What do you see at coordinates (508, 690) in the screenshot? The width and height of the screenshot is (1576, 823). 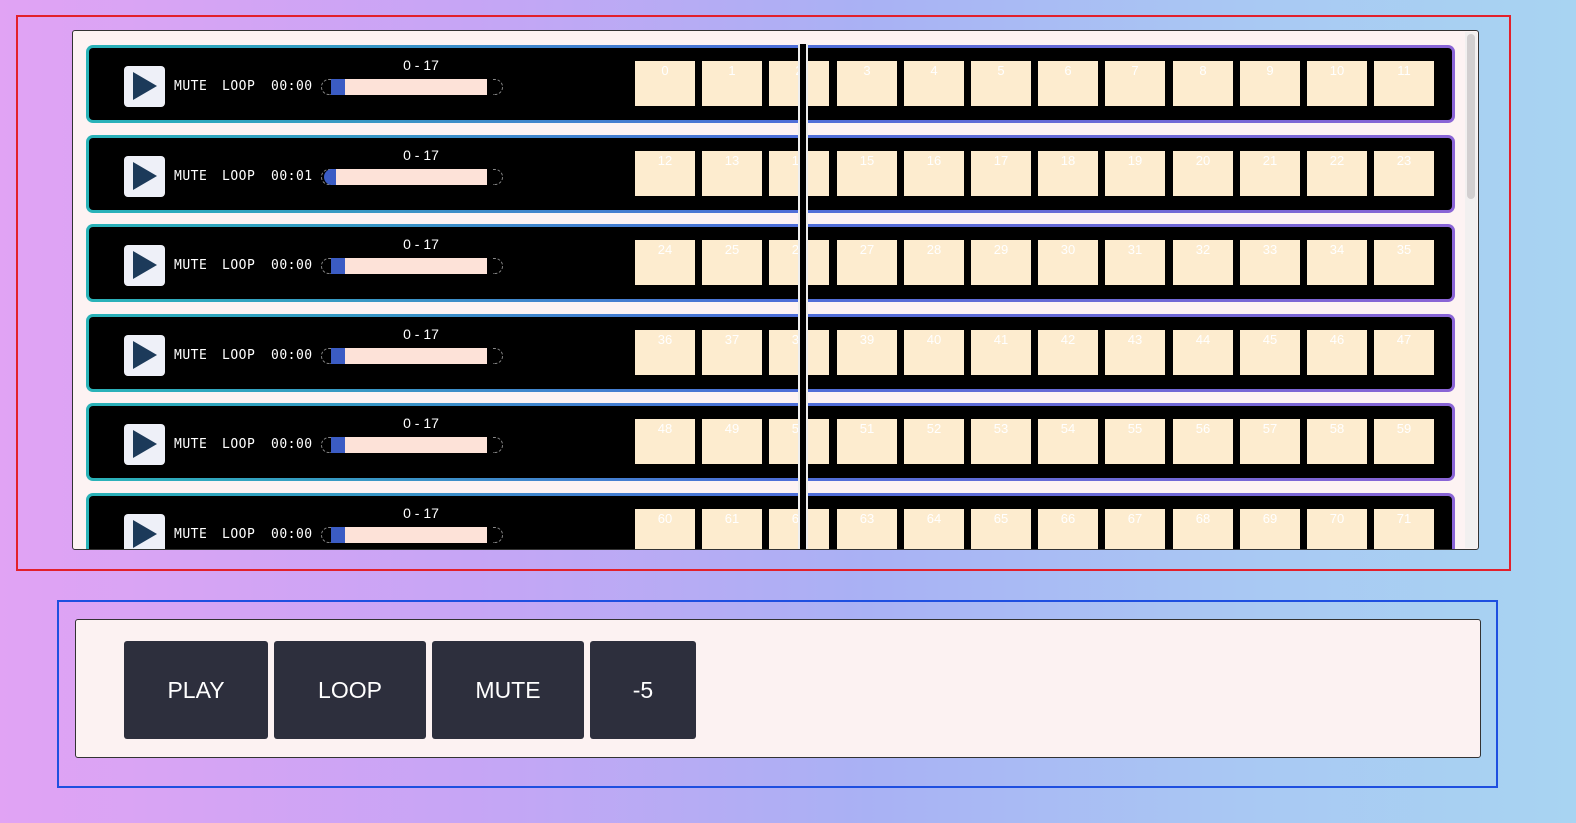 I see `mute-all-button: MUTE` at bounding box center [508, 690].